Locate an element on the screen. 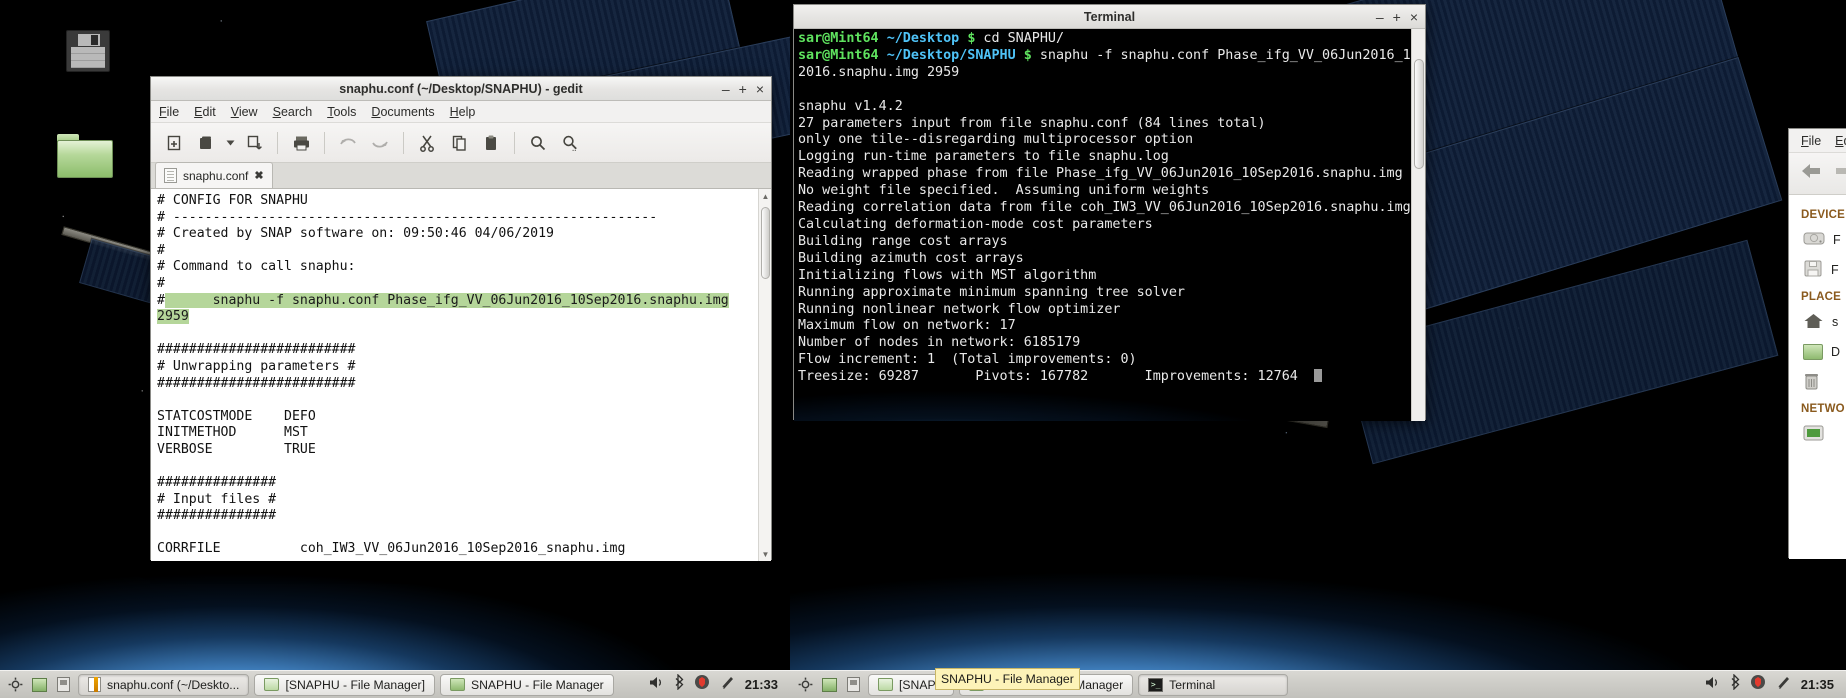 Image resolution: width=1846 pixels, height=698 pixels. taskbar-tooltip: SNAPHU - File Manager is located at coordinates (1007, 679).